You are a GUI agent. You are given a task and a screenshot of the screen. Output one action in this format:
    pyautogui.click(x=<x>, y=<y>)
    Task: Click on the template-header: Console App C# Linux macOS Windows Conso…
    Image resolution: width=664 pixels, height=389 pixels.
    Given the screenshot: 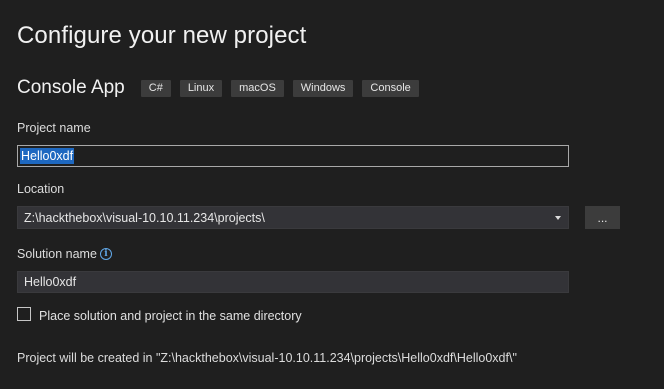 What is the action you would take?
    pyautogui.click(x=222, y=88)
    